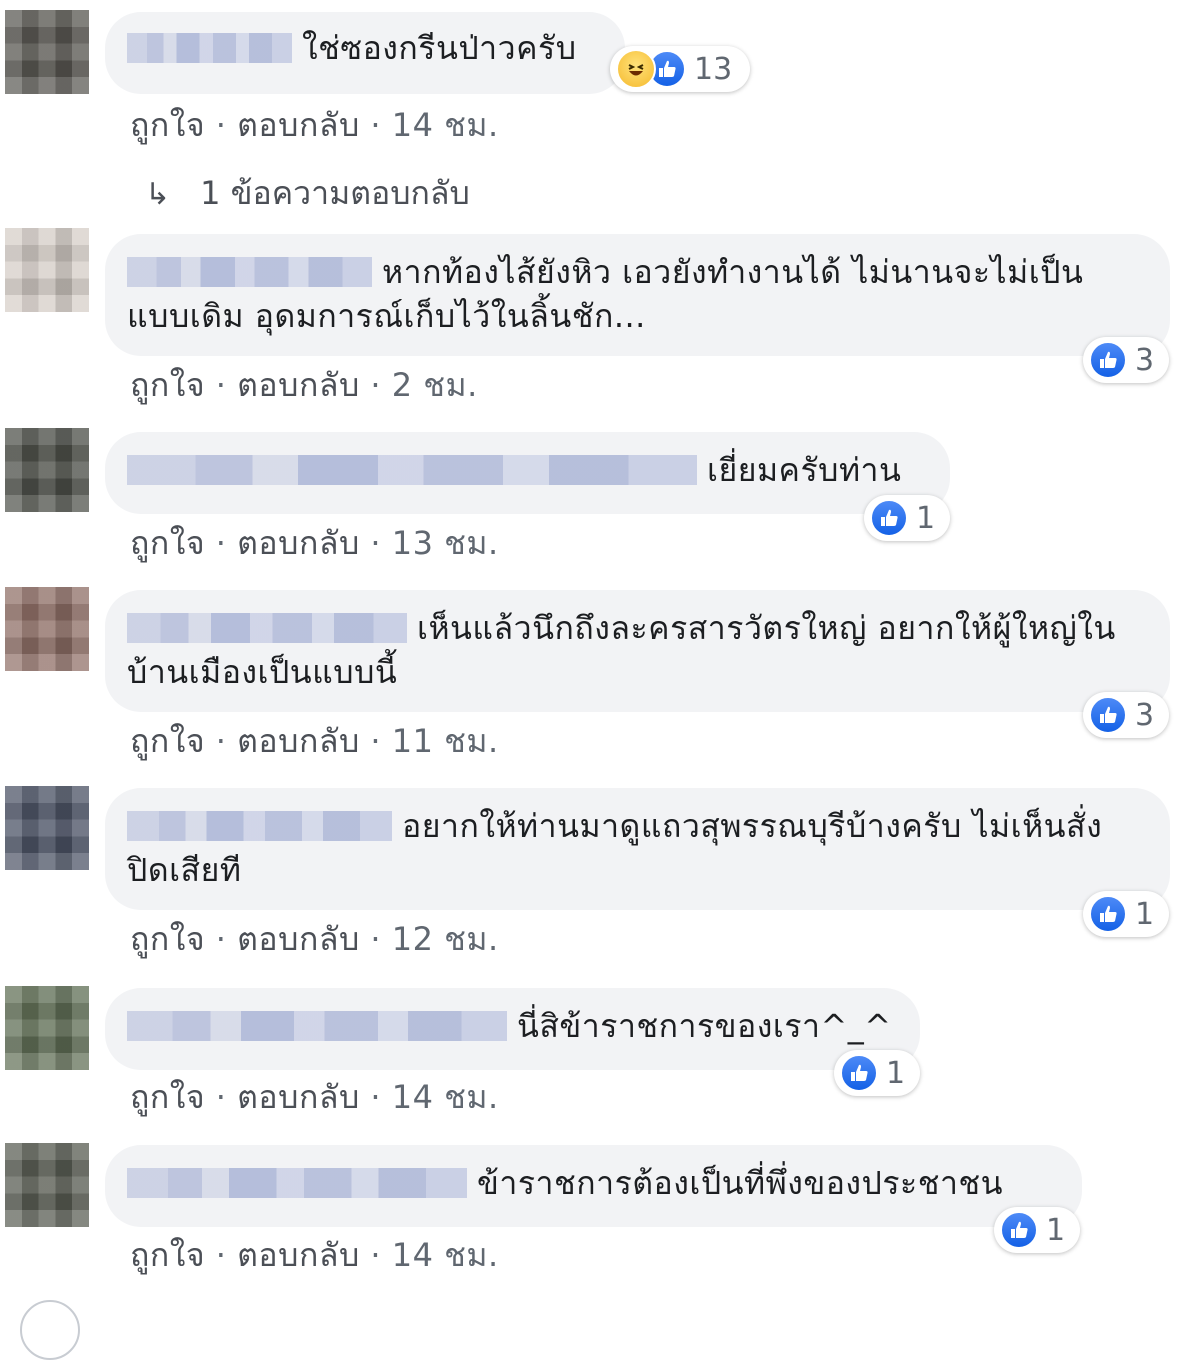 This screenshot has height=1360, width=1200. I want to click on comment-meta: ถูกใจ · ตอบกลับ · 11 ชม., so click(314, 741).